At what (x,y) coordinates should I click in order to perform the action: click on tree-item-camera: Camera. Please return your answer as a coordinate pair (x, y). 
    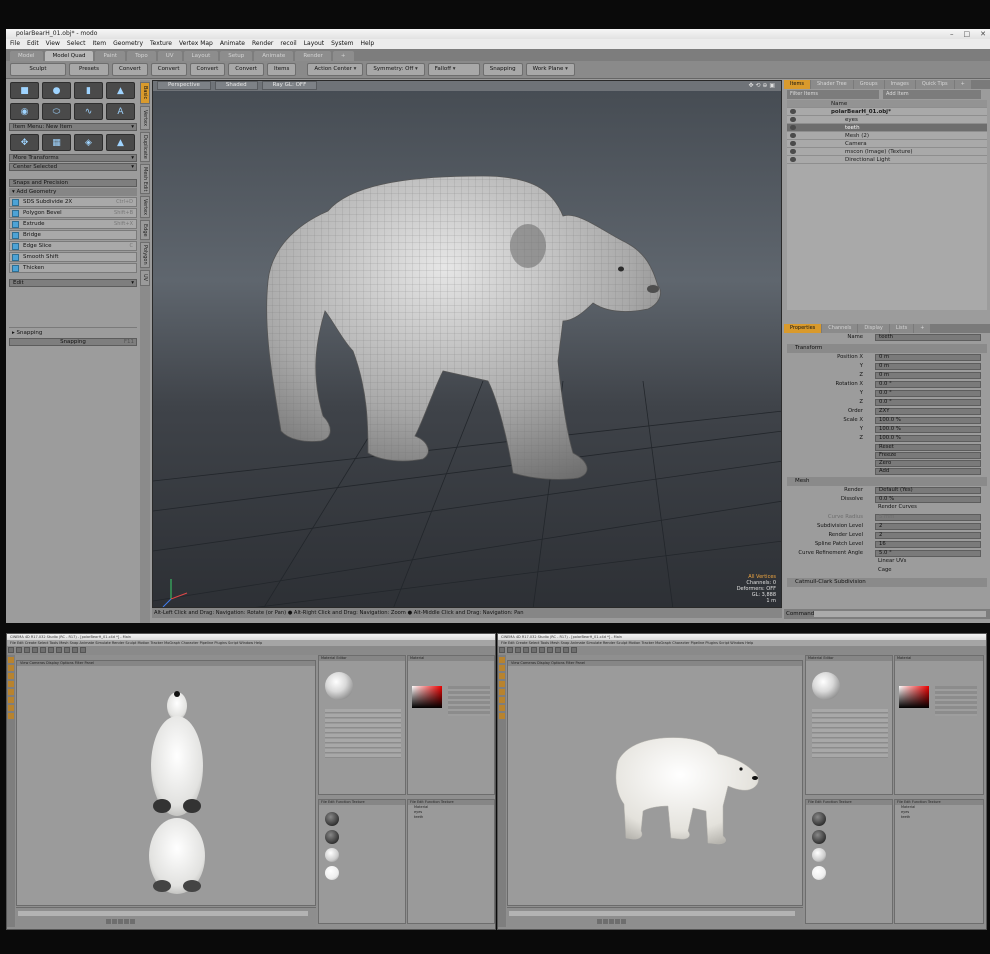
    Looking at the image, I should click on (887, 144).